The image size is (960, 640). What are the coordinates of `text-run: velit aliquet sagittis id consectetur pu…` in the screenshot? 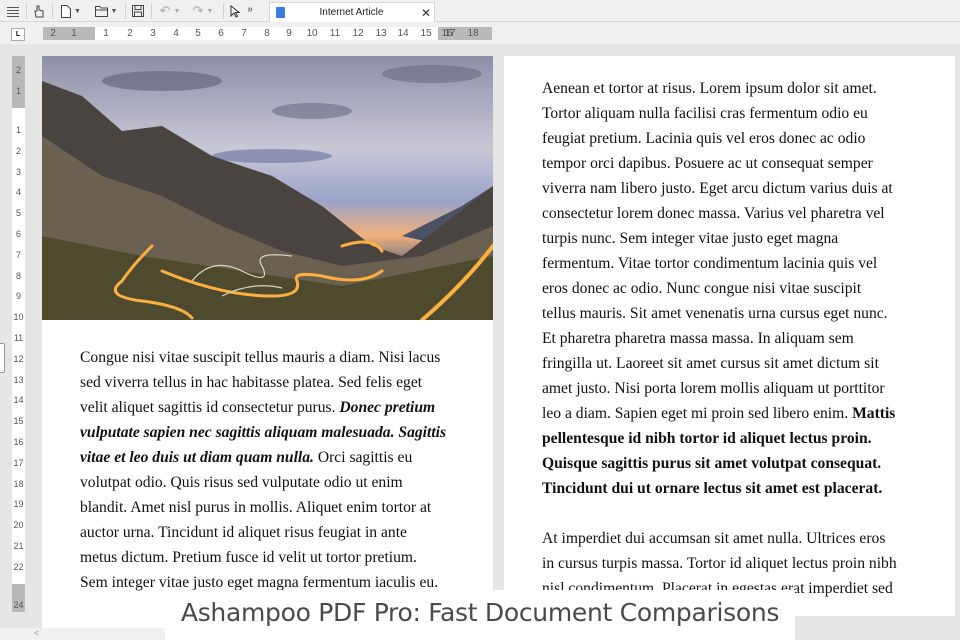 It's located at (210, 407).